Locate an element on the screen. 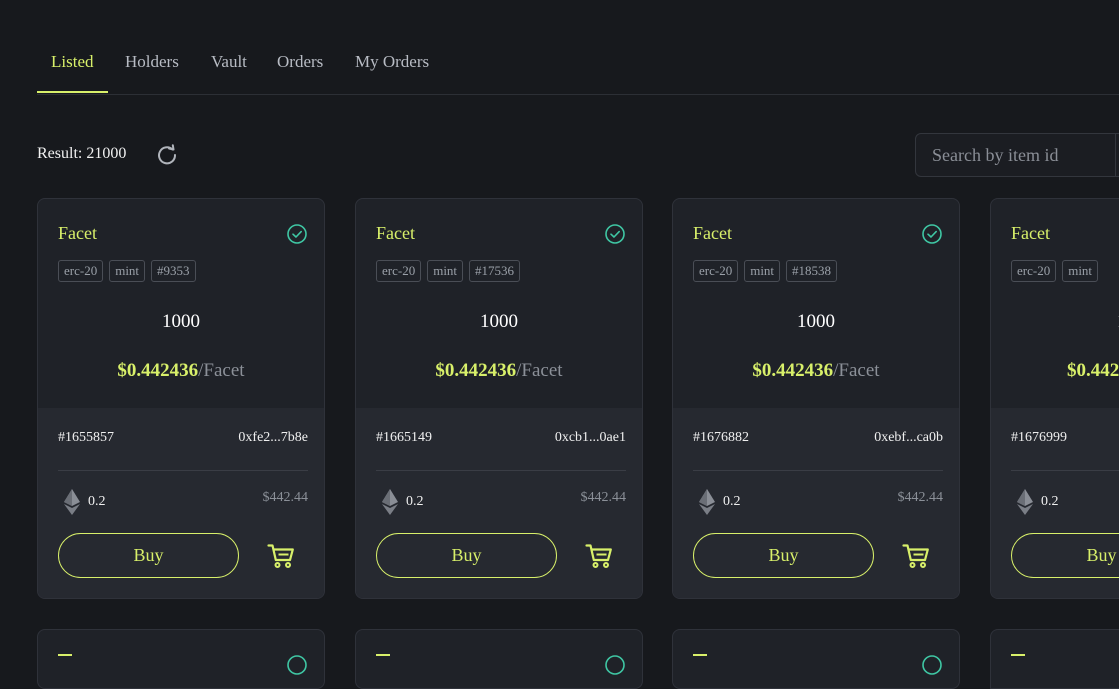 Image resolution: width=1119 pixels, height=689 pixels. tag-item-number: #18538 is located at coordinates (812, 271).